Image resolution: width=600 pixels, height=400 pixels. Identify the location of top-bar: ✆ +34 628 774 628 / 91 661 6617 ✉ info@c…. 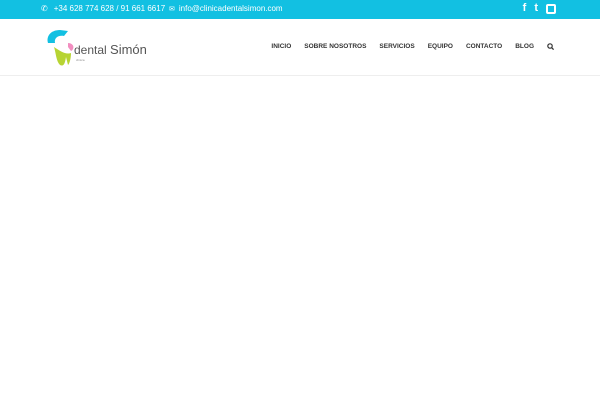
(300, 9).